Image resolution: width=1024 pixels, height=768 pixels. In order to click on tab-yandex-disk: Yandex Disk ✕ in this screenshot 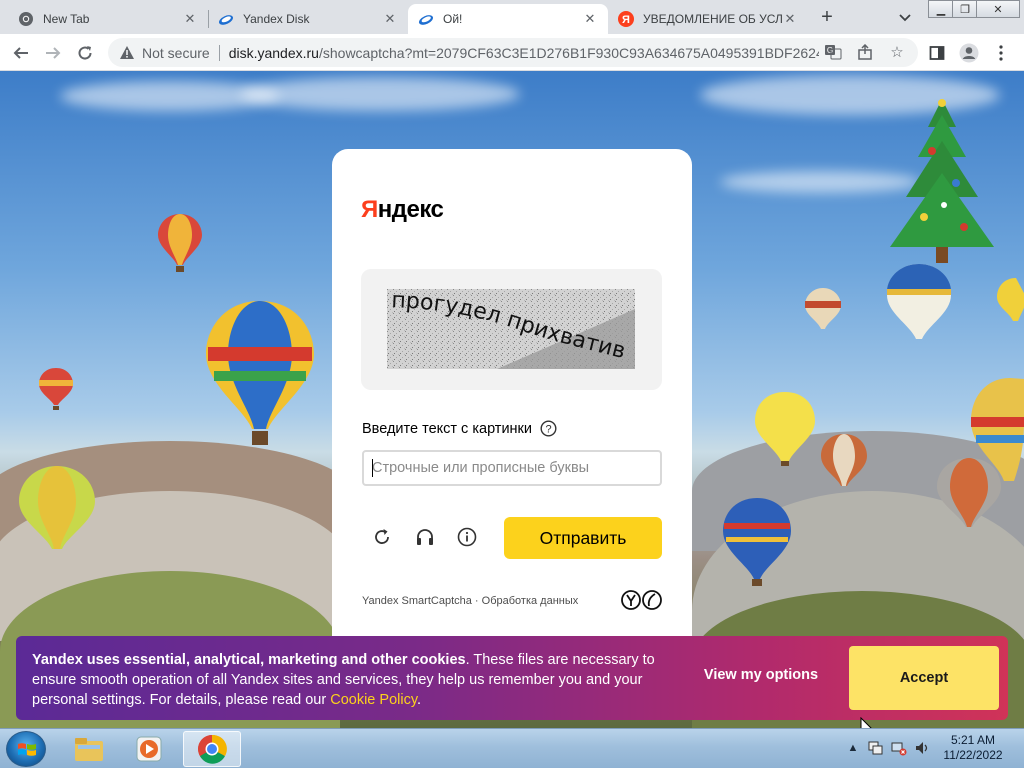, I will do `click(308, 19)`.